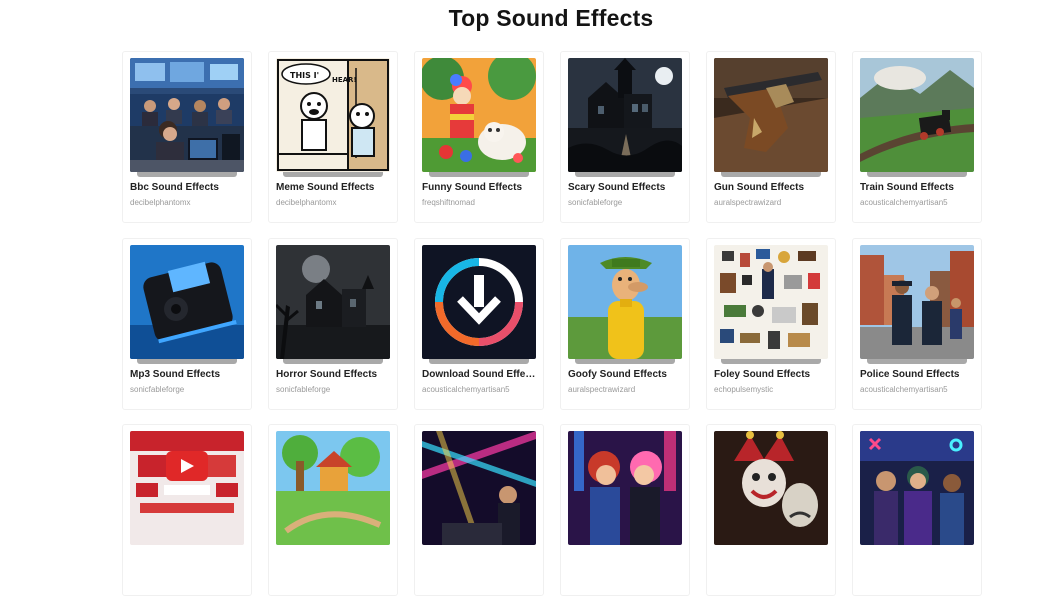 Image resolution: width=1052 pixels, height=596 pixels. What do you see at coordinates (917, 488) in the screenshot?
I see `thumbnail-gamers` at bounding box center [917, 488].